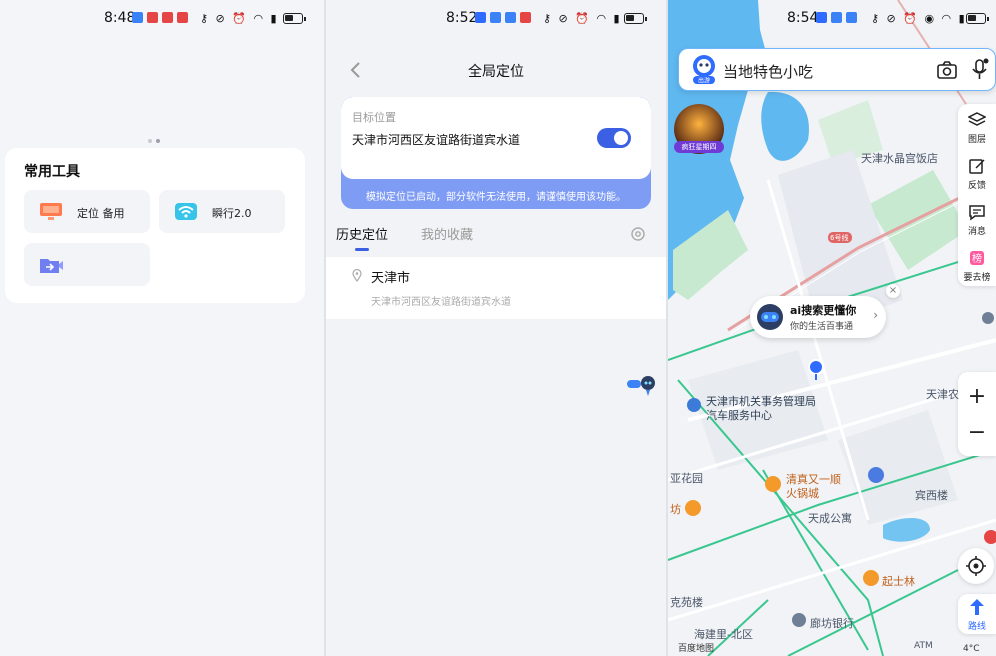  Describe the element at coordinates (977, 195) in the screenshot. I see `map-right-toolbar: 图层 反馈 消息 榜 要去榜` at that location.